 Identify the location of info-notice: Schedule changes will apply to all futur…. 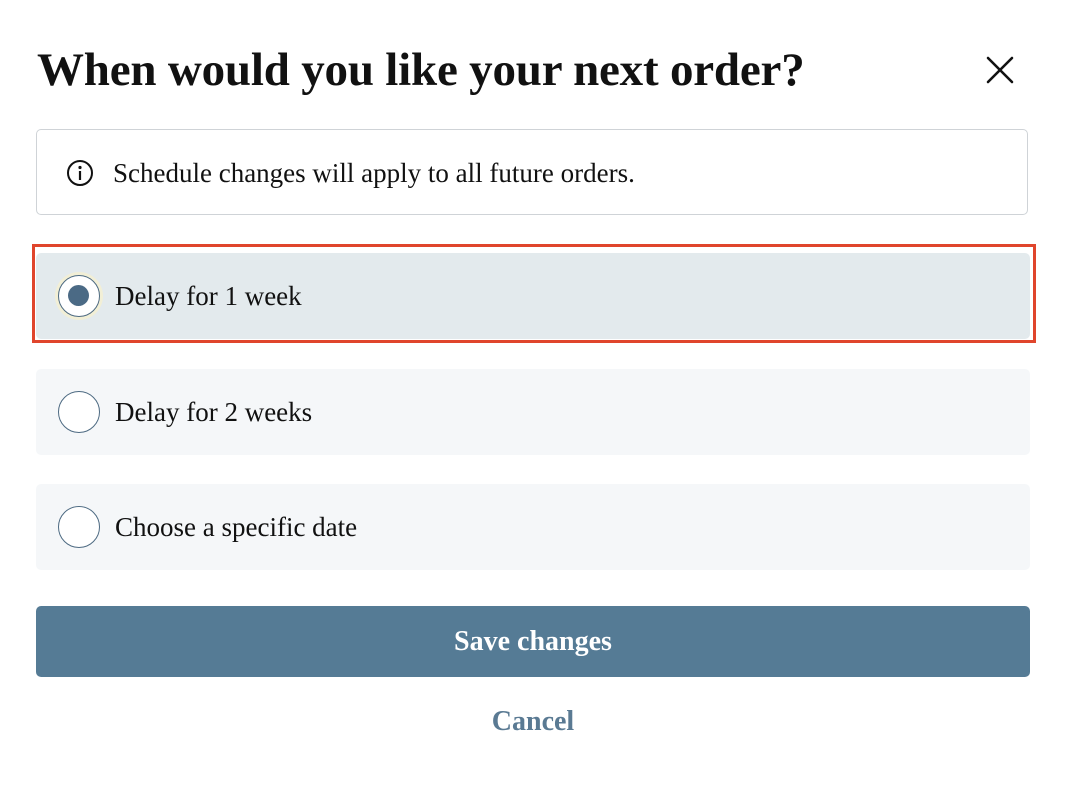
(532, 172).